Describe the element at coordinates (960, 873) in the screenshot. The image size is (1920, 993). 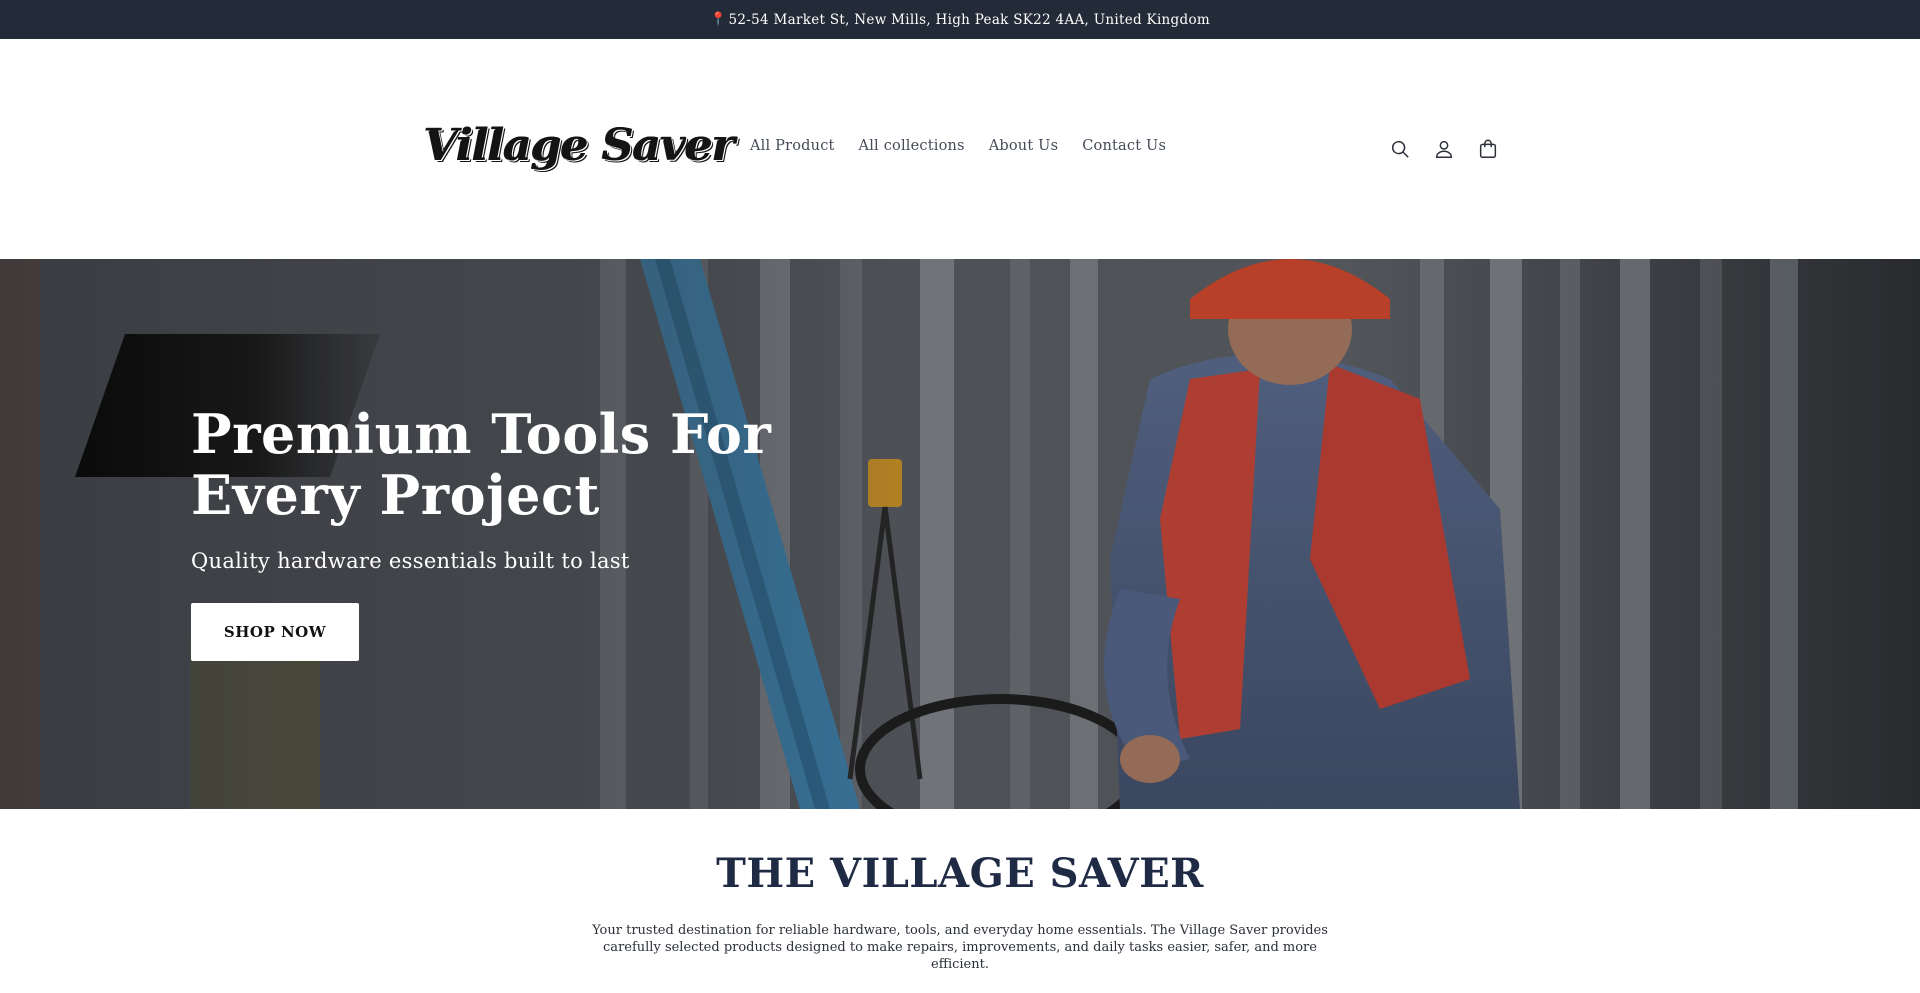
I see `about-title: THE VILLAGE SAVER` at that location.